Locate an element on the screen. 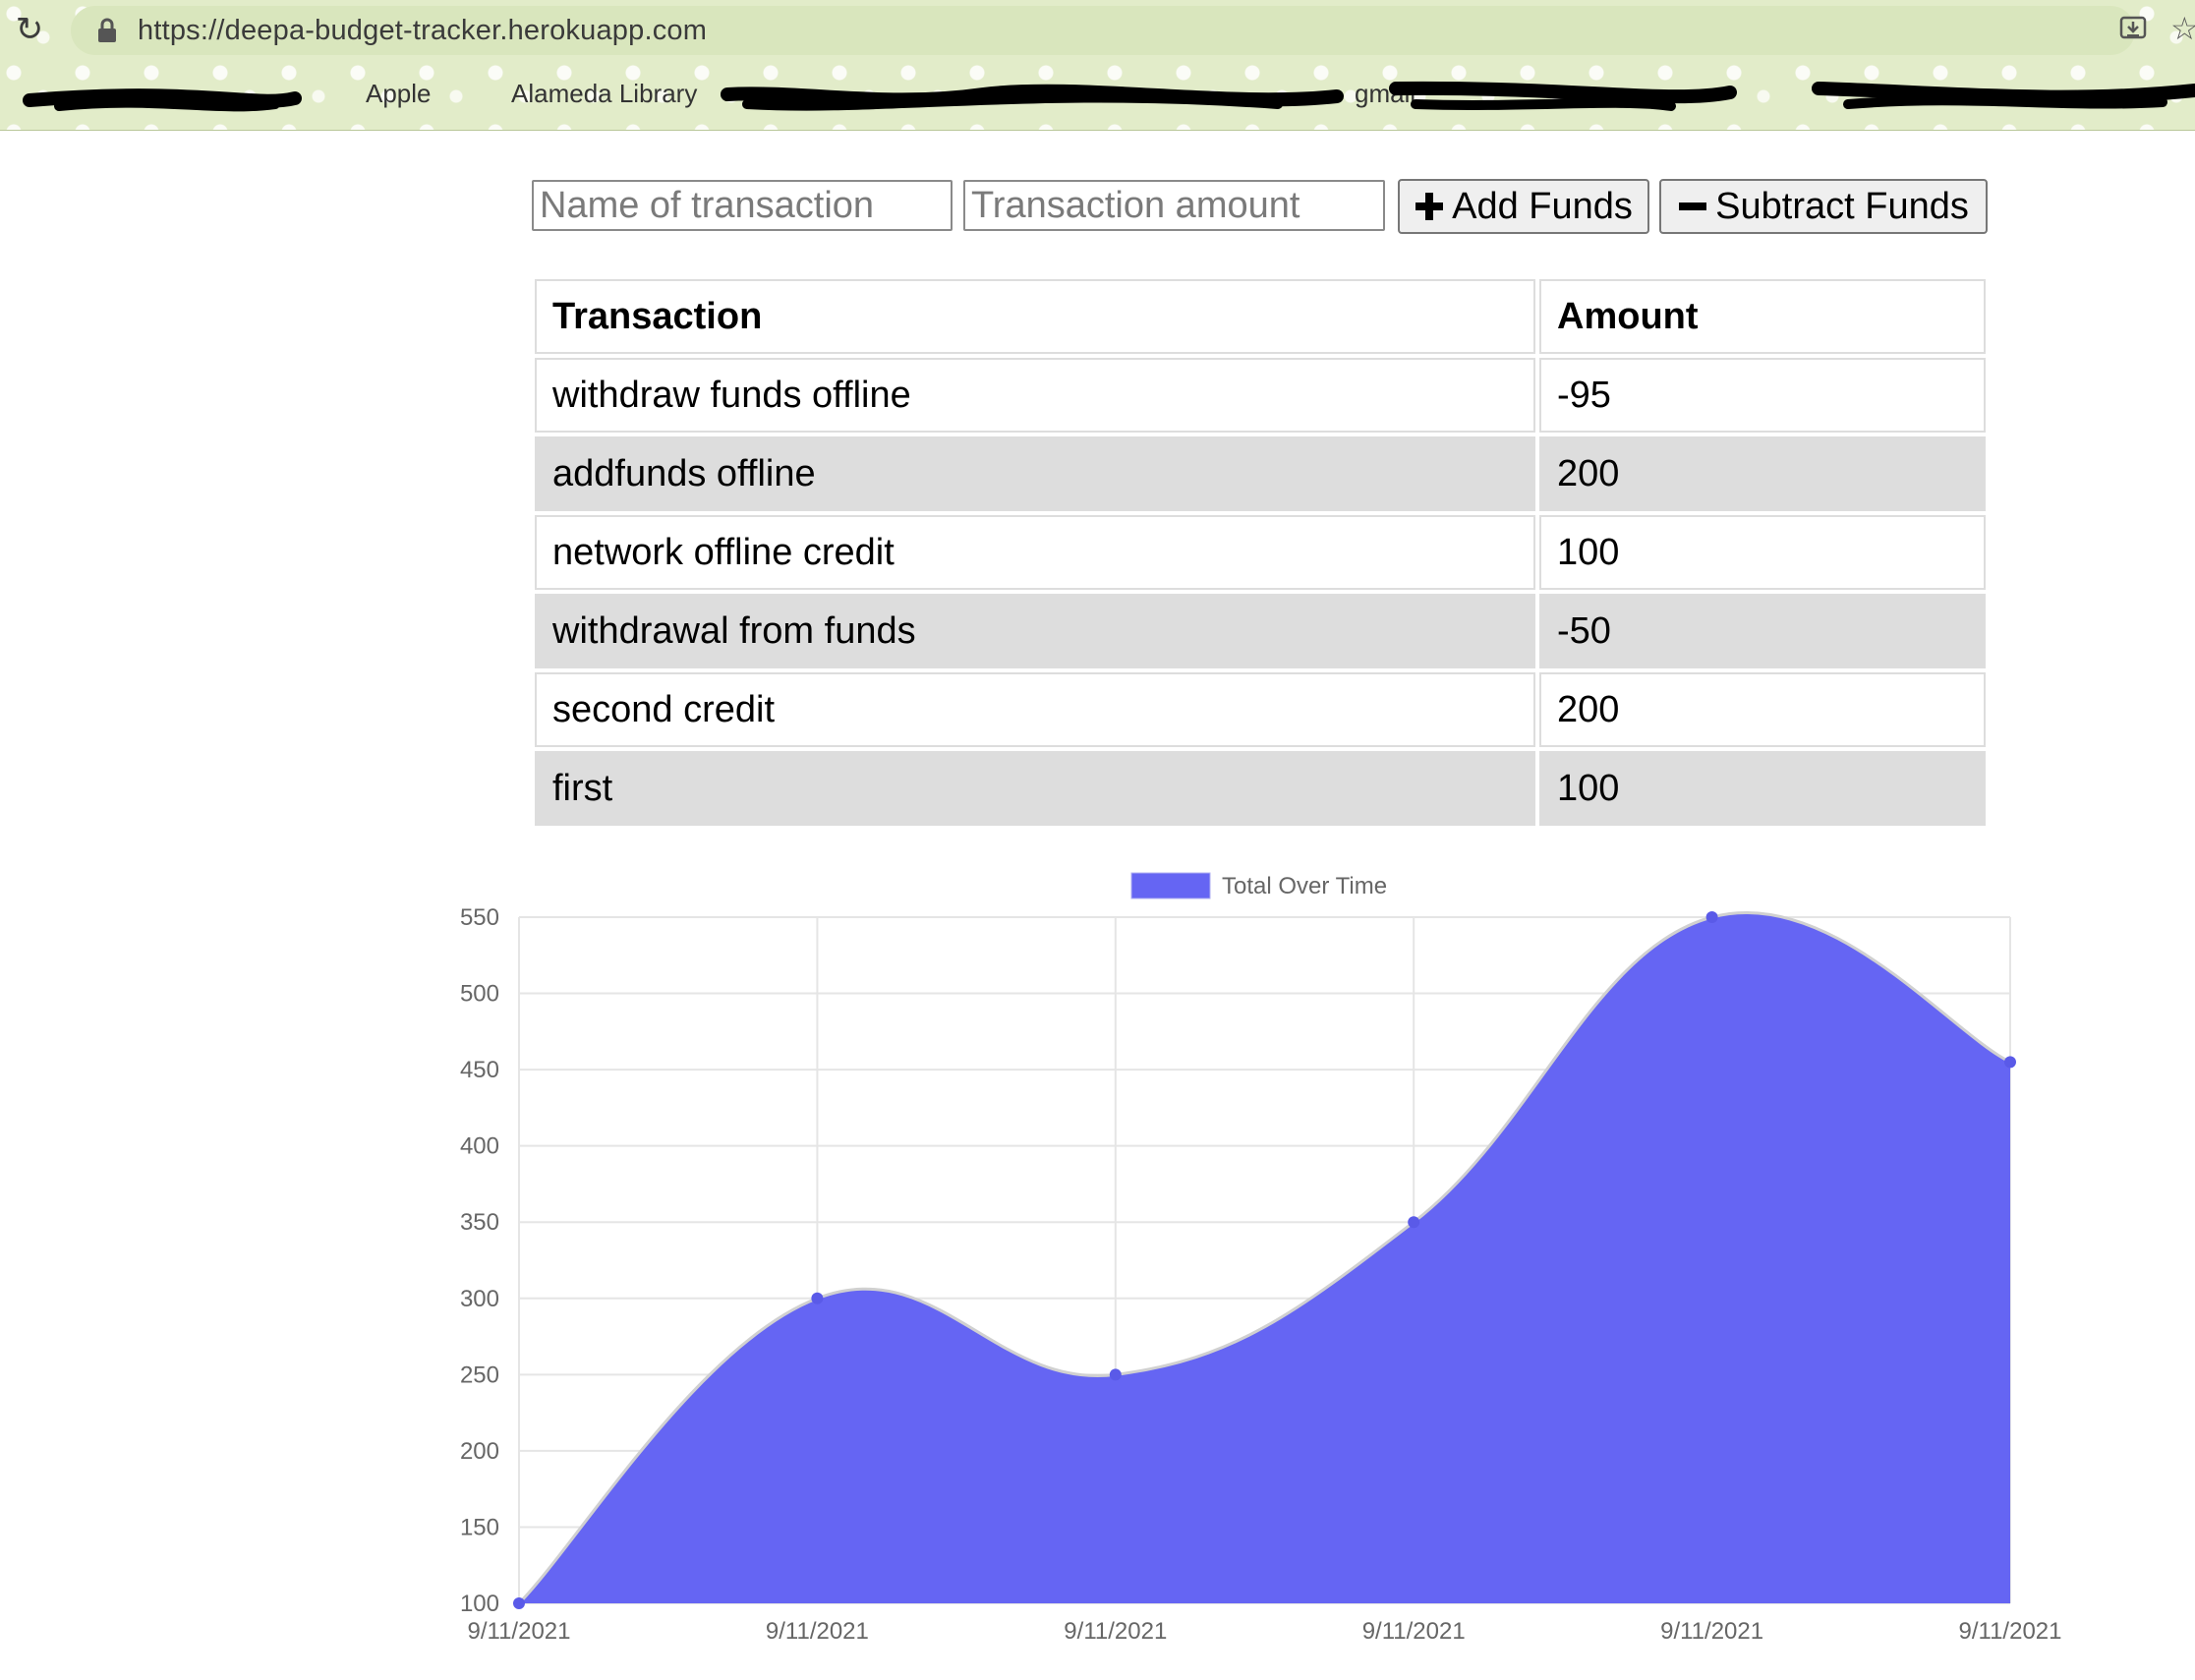 The width and height of the screenshot is (2195, 1680). header-transaction: Transaction is located at coordinates (1035, 316).